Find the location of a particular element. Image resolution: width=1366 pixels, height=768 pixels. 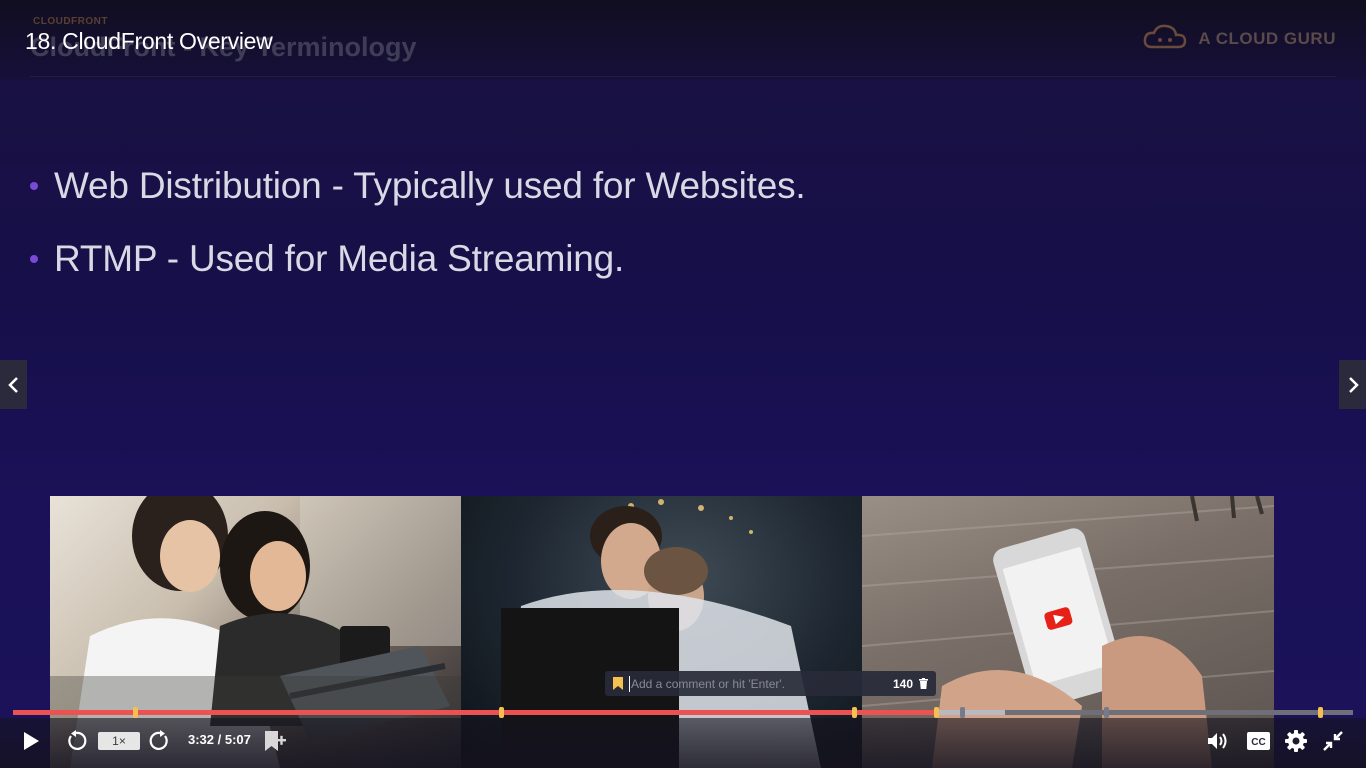

volume-button is located at coordinates (1218, 741).